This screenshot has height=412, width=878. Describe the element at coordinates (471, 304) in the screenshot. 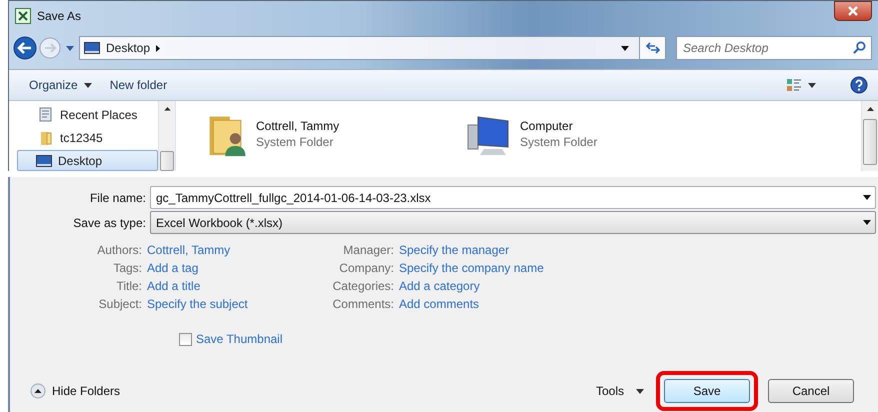

I see `property-link: Add comments` at that location.